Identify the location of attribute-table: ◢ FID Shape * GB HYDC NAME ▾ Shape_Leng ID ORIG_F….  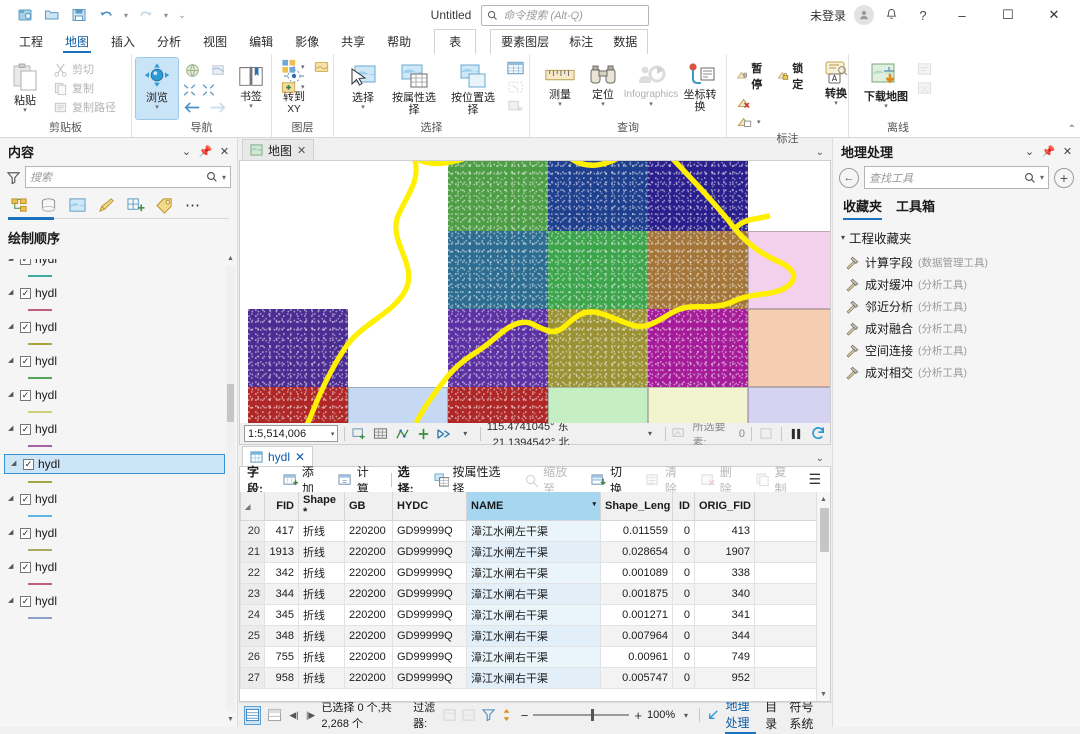
(535, 590).